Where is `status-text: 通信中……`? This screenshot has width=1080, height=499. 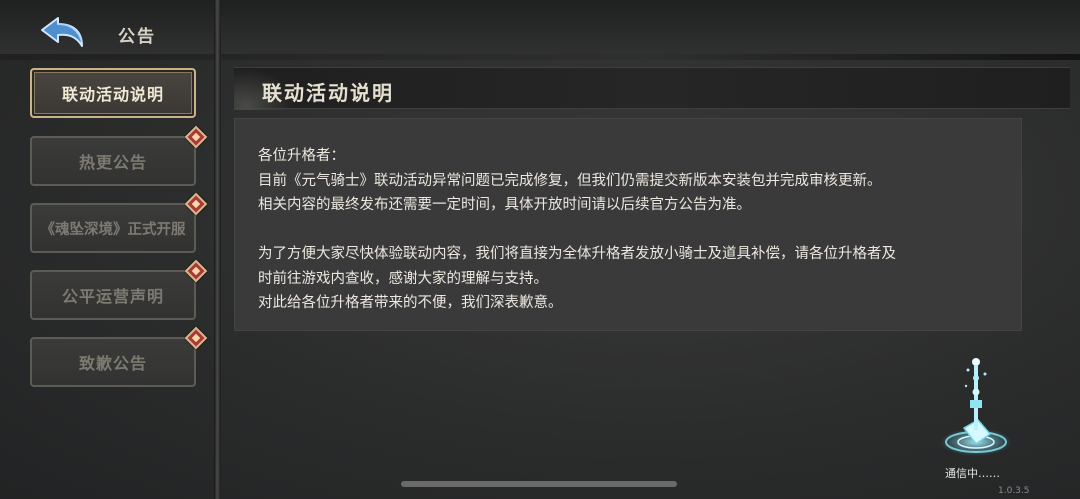
status-text: 通信中…… is located at coordinates (972, 473).